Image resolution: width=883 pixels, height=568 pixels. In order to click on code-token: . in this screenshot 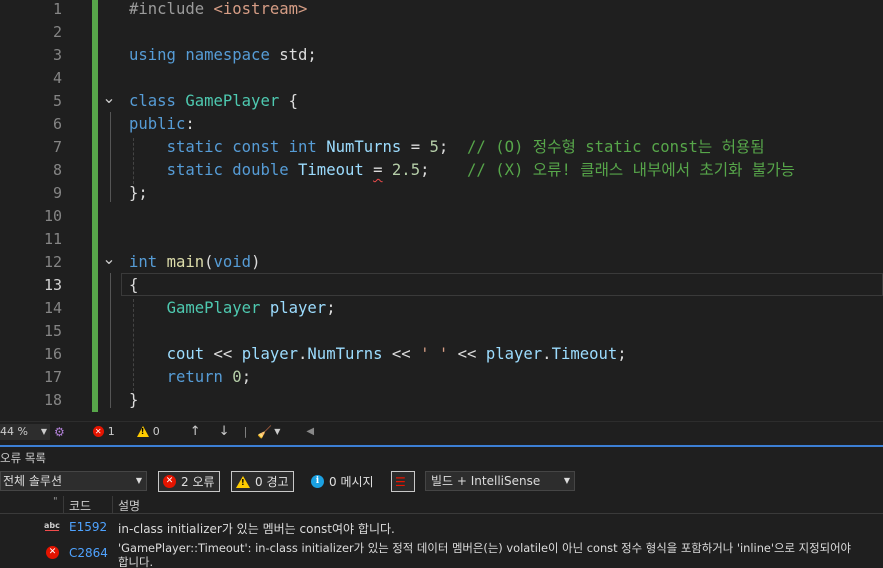, I will do `click(547, 354)`.